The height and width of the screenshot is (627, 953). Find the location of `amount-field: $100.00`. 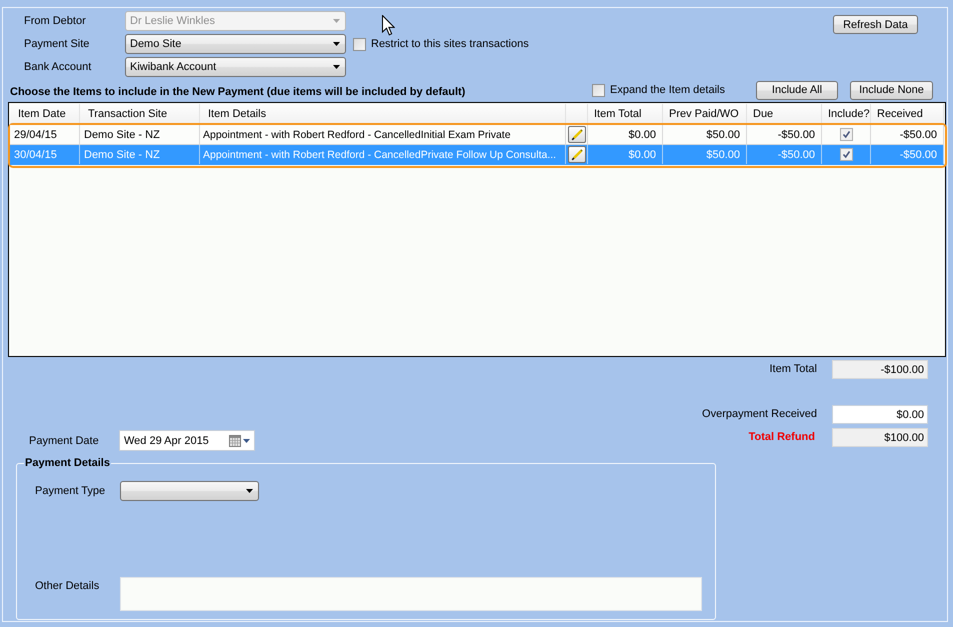

amount-field: $100.00 is located at coordinates (880, 437).